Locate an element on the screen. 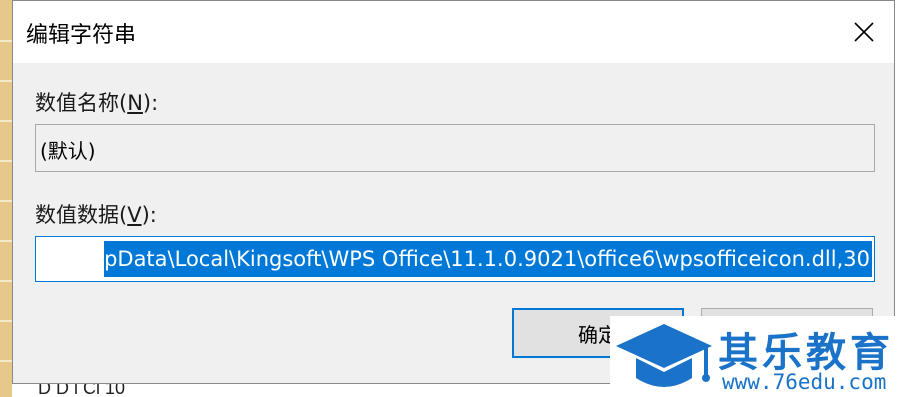  background-window-row: D D l Cl 10 is located at coordinates (312, 390).